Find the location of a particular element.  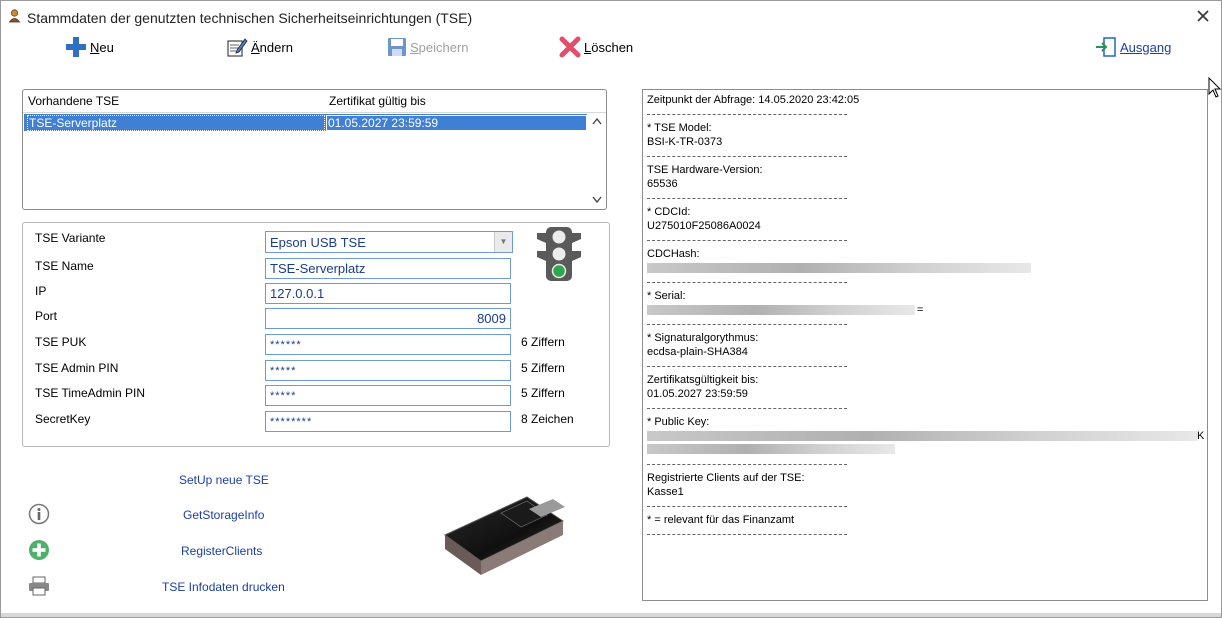

puk-field: ****** is located at coordinates (388, 344).